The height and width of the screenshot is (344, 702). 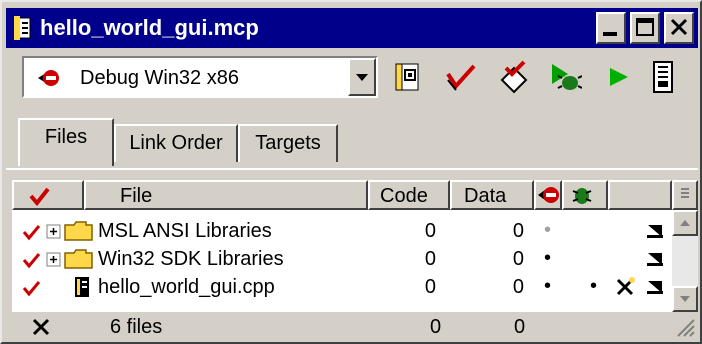 I want to click on minimize-button, so click(x=611, y=28).